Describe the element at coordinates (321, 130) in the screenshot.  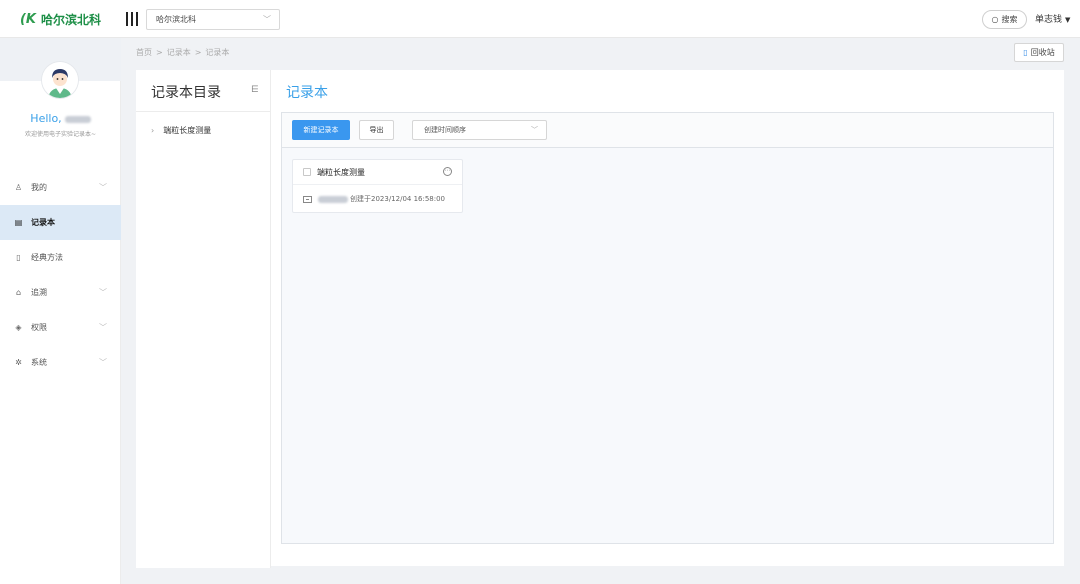
I see `new-notebook-button: 新建记录本` at that location.